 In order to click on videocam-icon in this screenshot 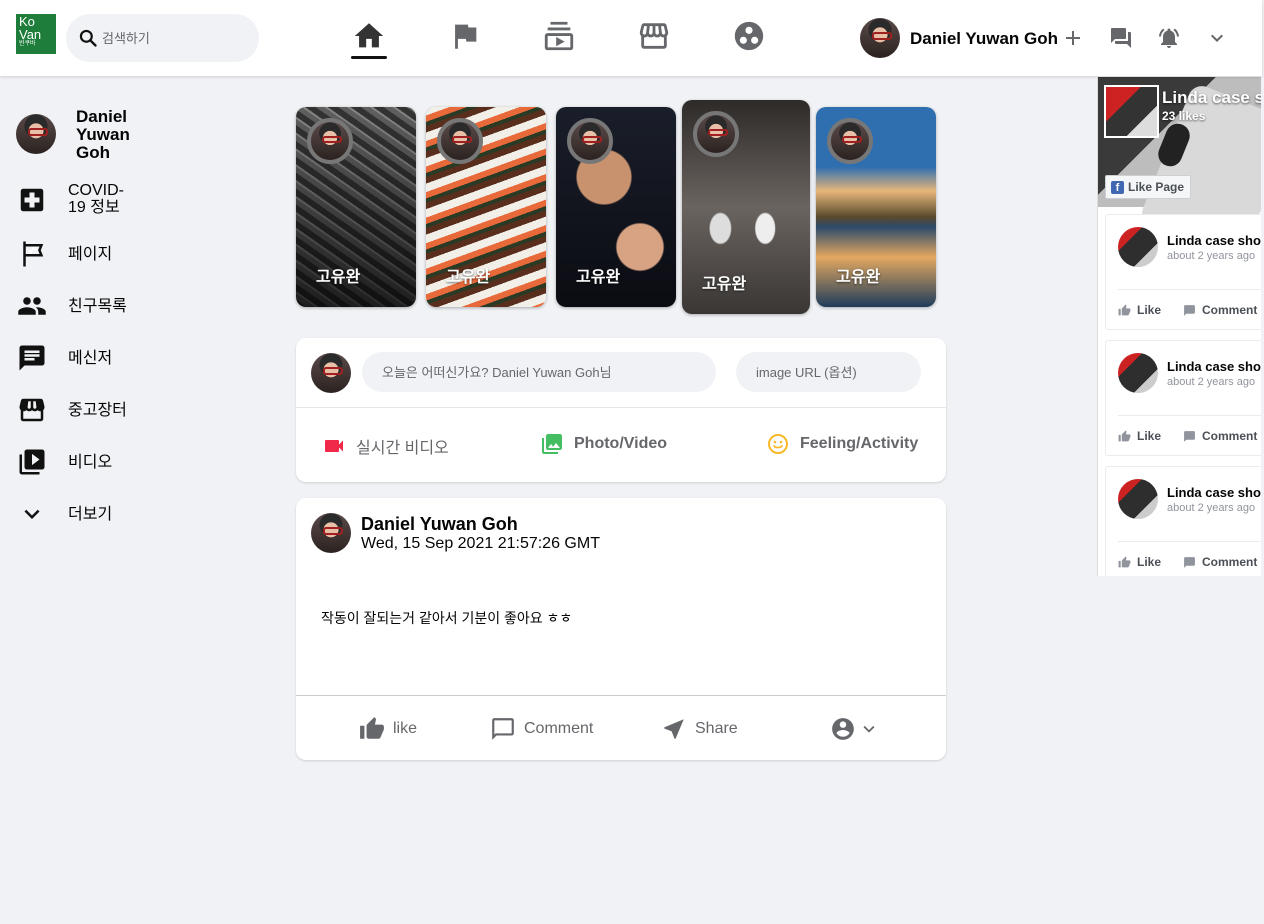, I will do `click(334, 446)`.